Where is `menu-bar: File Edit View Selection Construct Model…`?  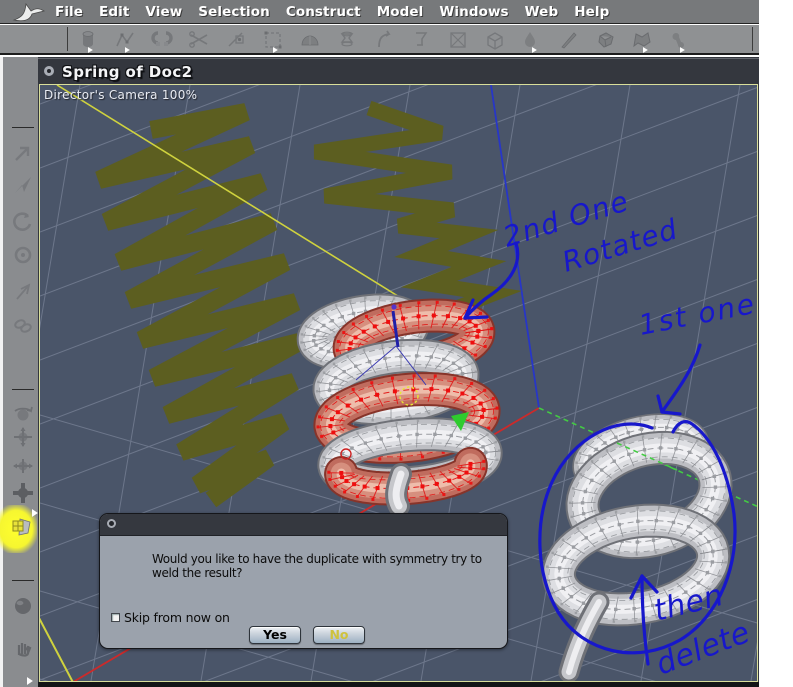 menu-bar: File Edit View Selection Construct Model… is located at coordinates (379, 12).